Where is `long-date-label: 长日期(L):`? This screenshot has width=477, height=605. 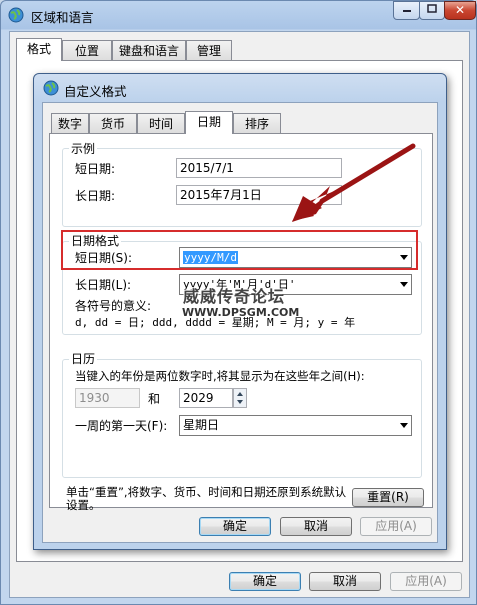
long-date-label: 长日期(L): is located at coordinates (103, 285).